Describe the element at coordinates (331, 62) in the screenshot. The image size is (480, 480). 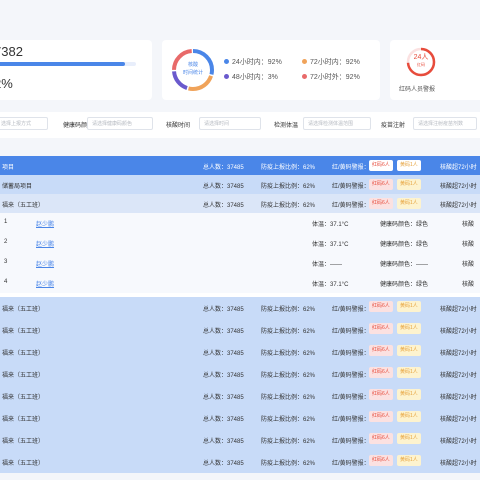
I see `legend-item-72h-in: 72小时内：92%` at that location.